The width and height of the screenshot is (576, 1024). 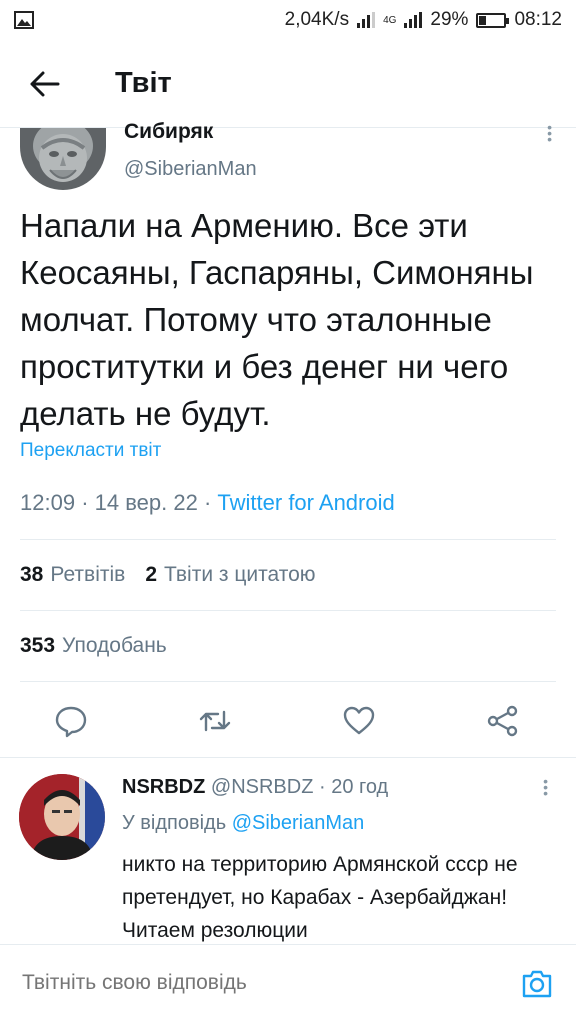 I want to click on share-icon, so click(x=502, y=721).